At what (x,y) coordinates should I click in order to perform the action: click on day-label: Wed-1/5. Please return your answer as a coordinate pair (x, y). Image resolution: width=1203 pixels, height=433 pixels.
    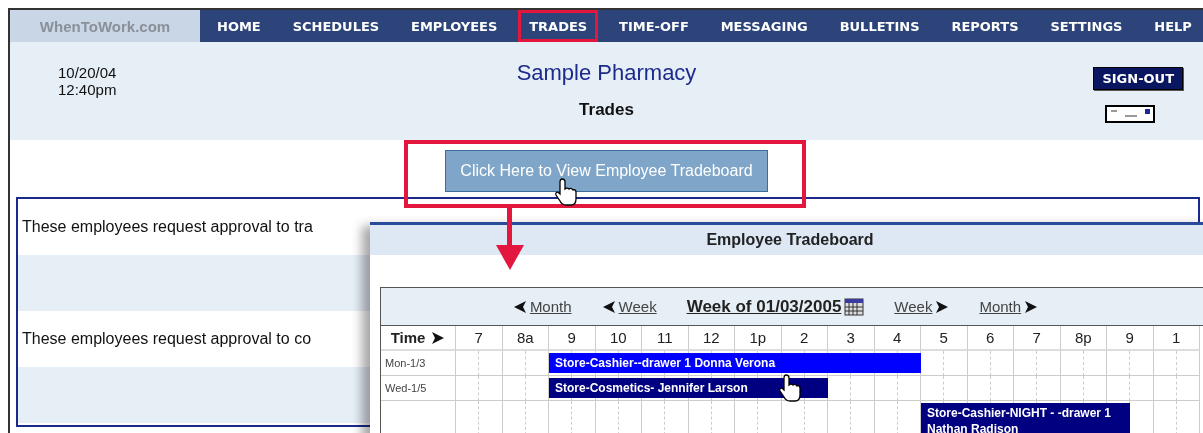
    Looking at the image, I should click on (418, 388).